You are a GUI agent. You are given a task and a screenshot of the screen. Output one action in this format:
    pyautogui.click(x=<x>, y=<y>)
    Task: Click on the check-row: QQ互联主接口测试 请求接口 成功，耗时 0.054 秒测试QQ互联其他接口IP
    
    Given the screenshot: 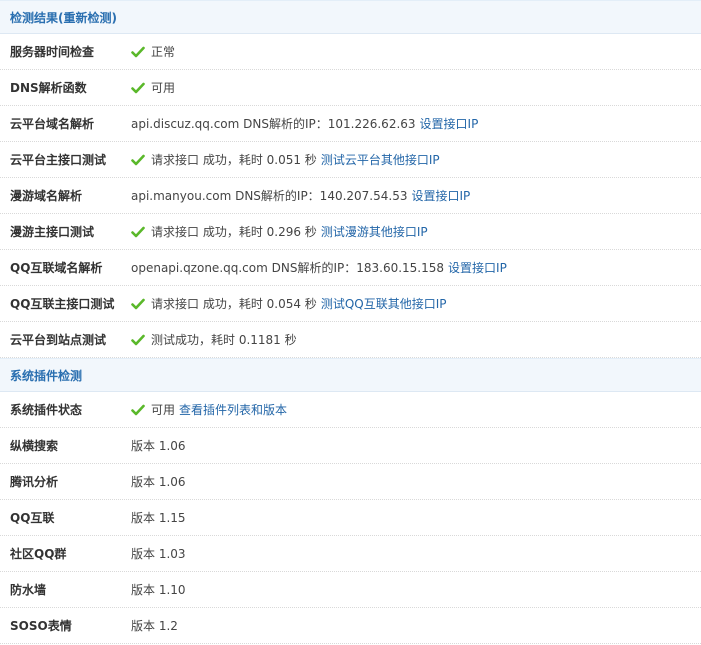 What is the action you would take?
    pyautogui.click(x=350, y=304)
    